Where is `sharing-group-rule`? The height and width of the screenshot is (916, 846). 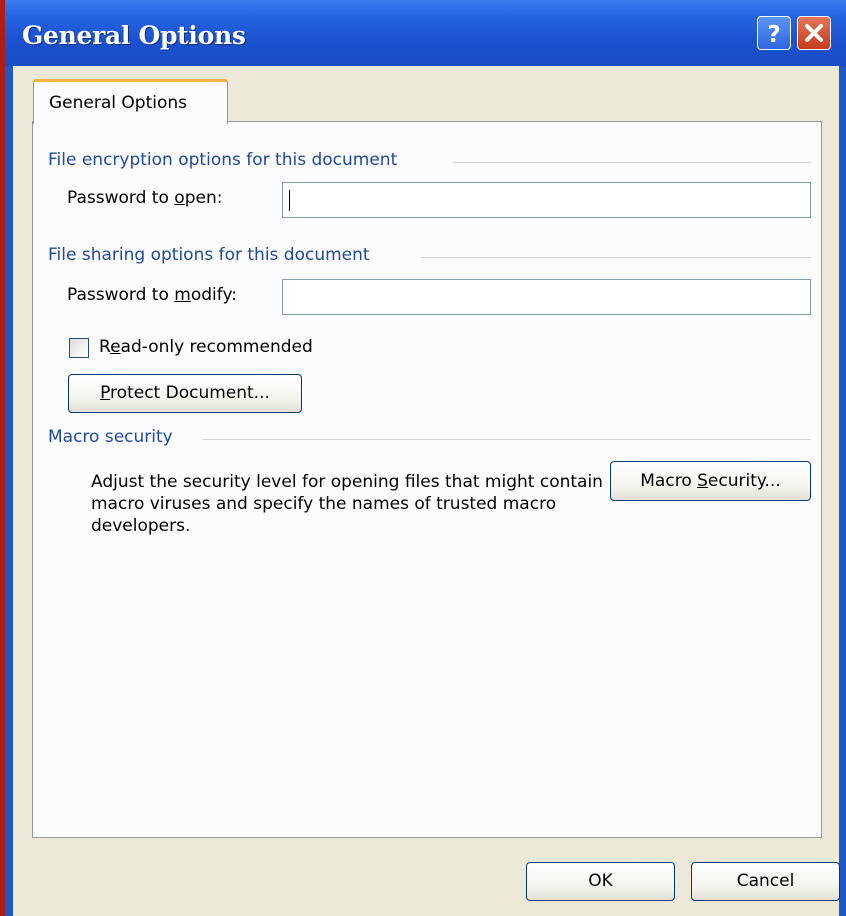 sharing-group-rule is located at coordinates (616, 257).